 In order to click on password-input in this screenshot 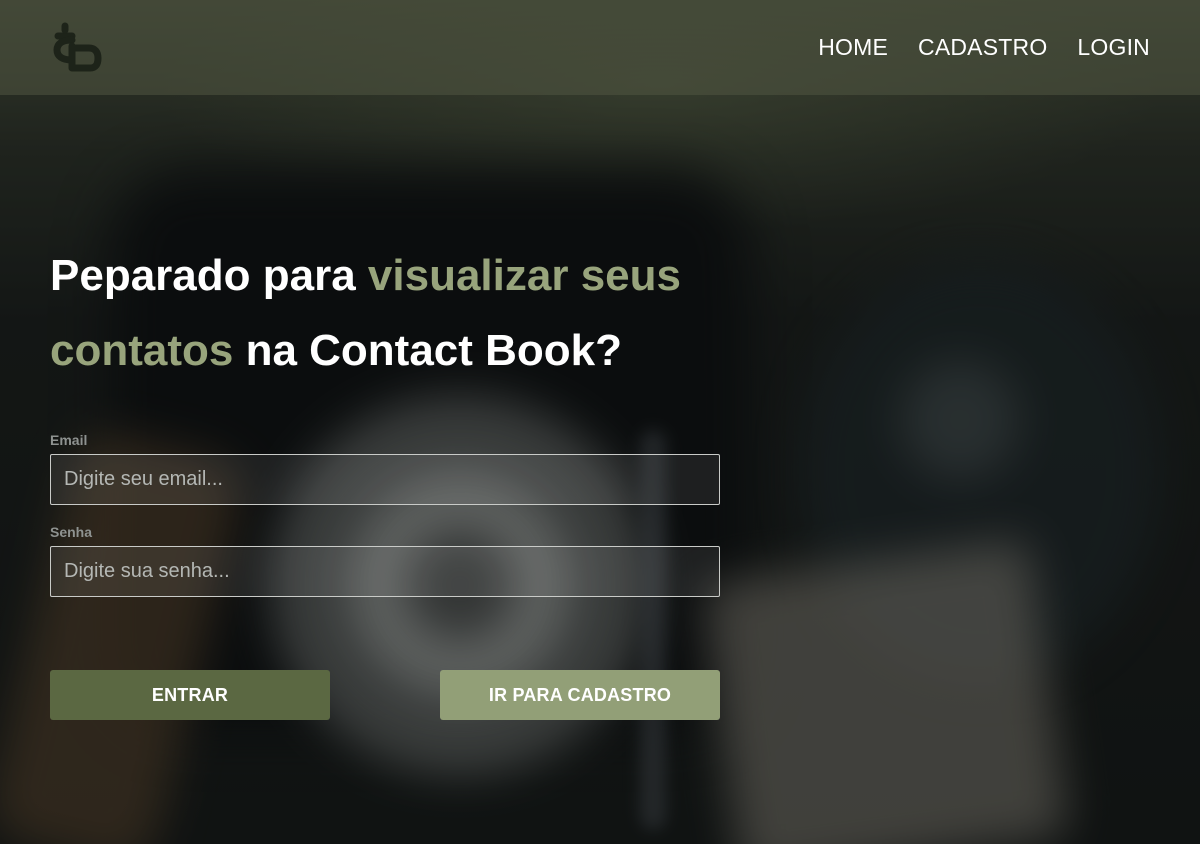, I will do `click(385, 571)`.